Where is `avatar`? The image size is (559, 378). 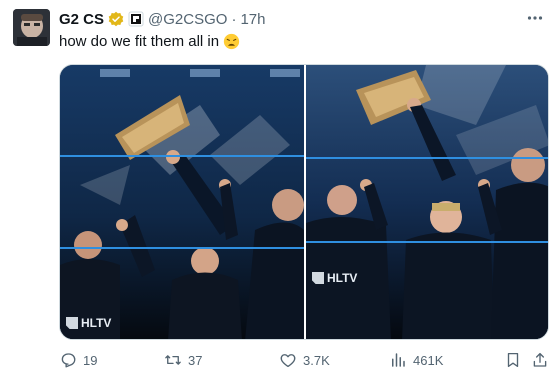
avatar is located at coordinates (31, 27).